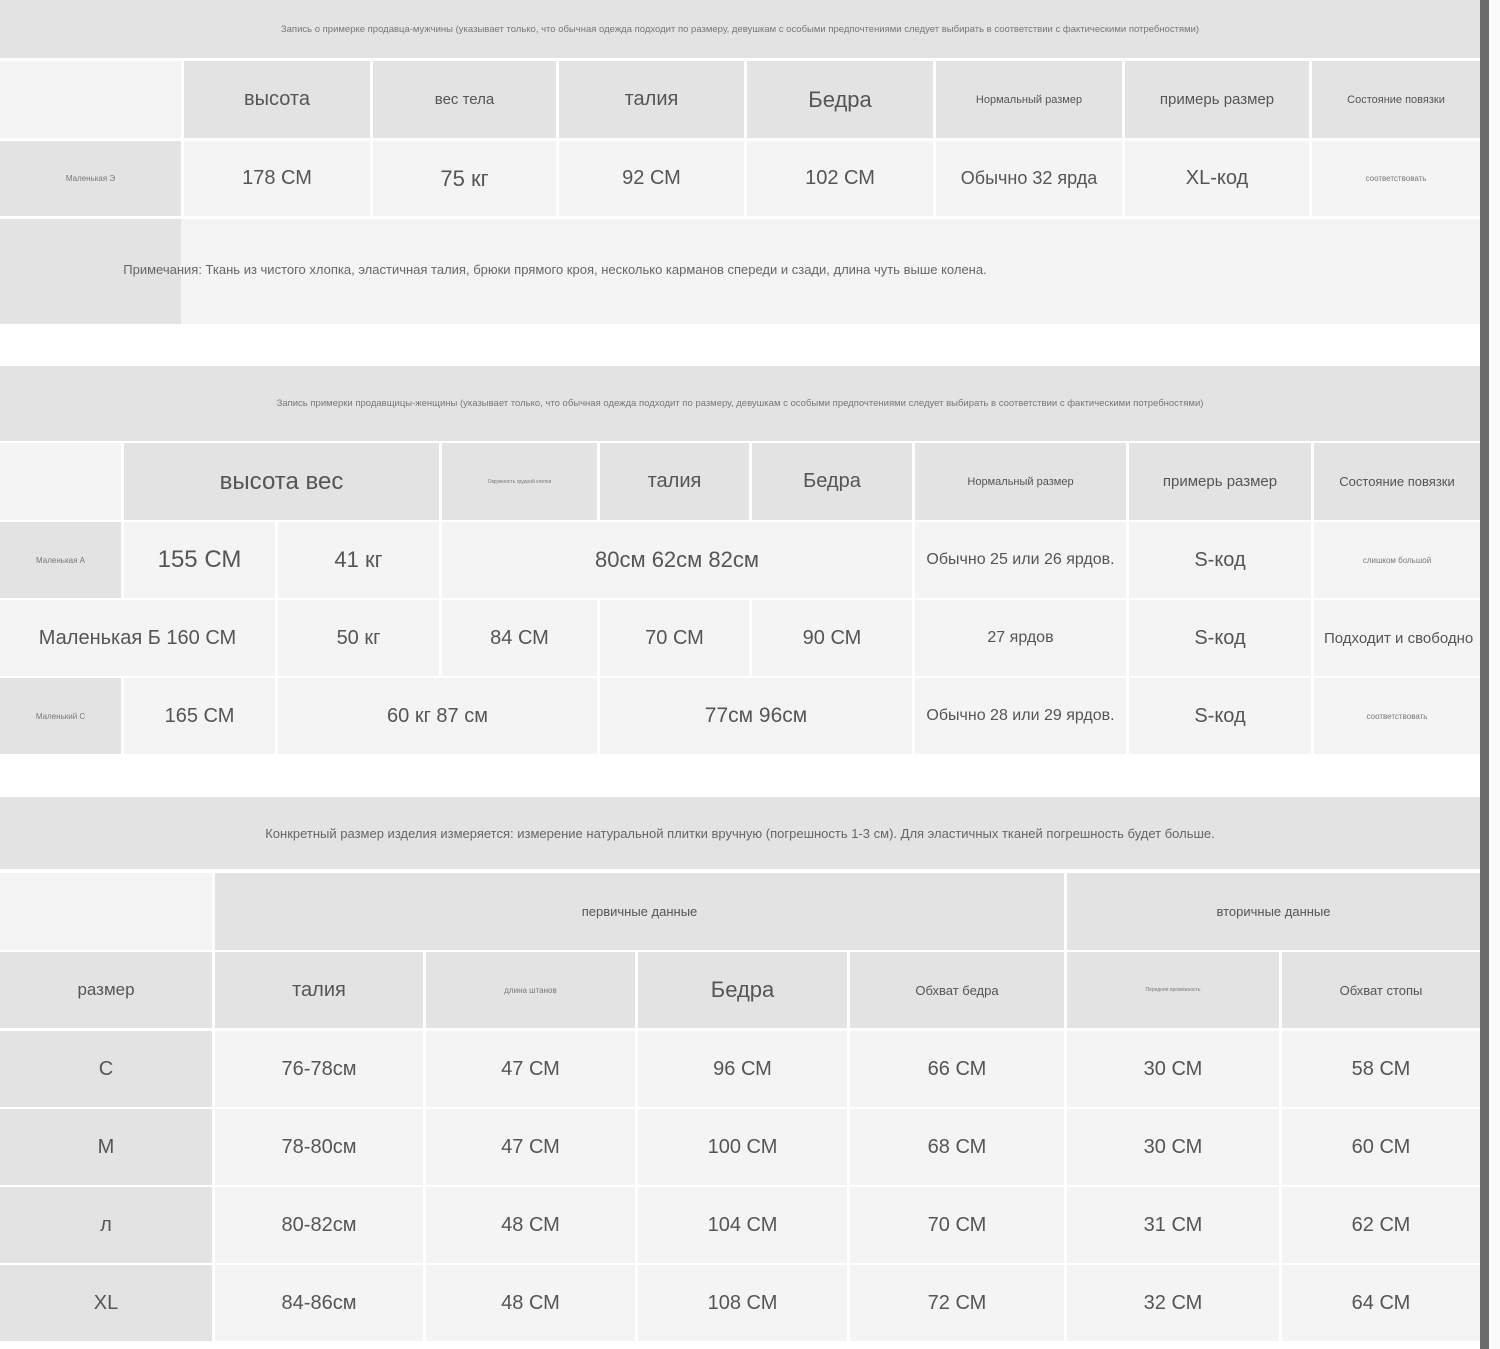 Image resolution: width=1500 pixels, height=1349 pixels. Describe the element at coordinates (1217, 99) in the screenshot. I see `men-header-try-size: примерь размер` at that location.